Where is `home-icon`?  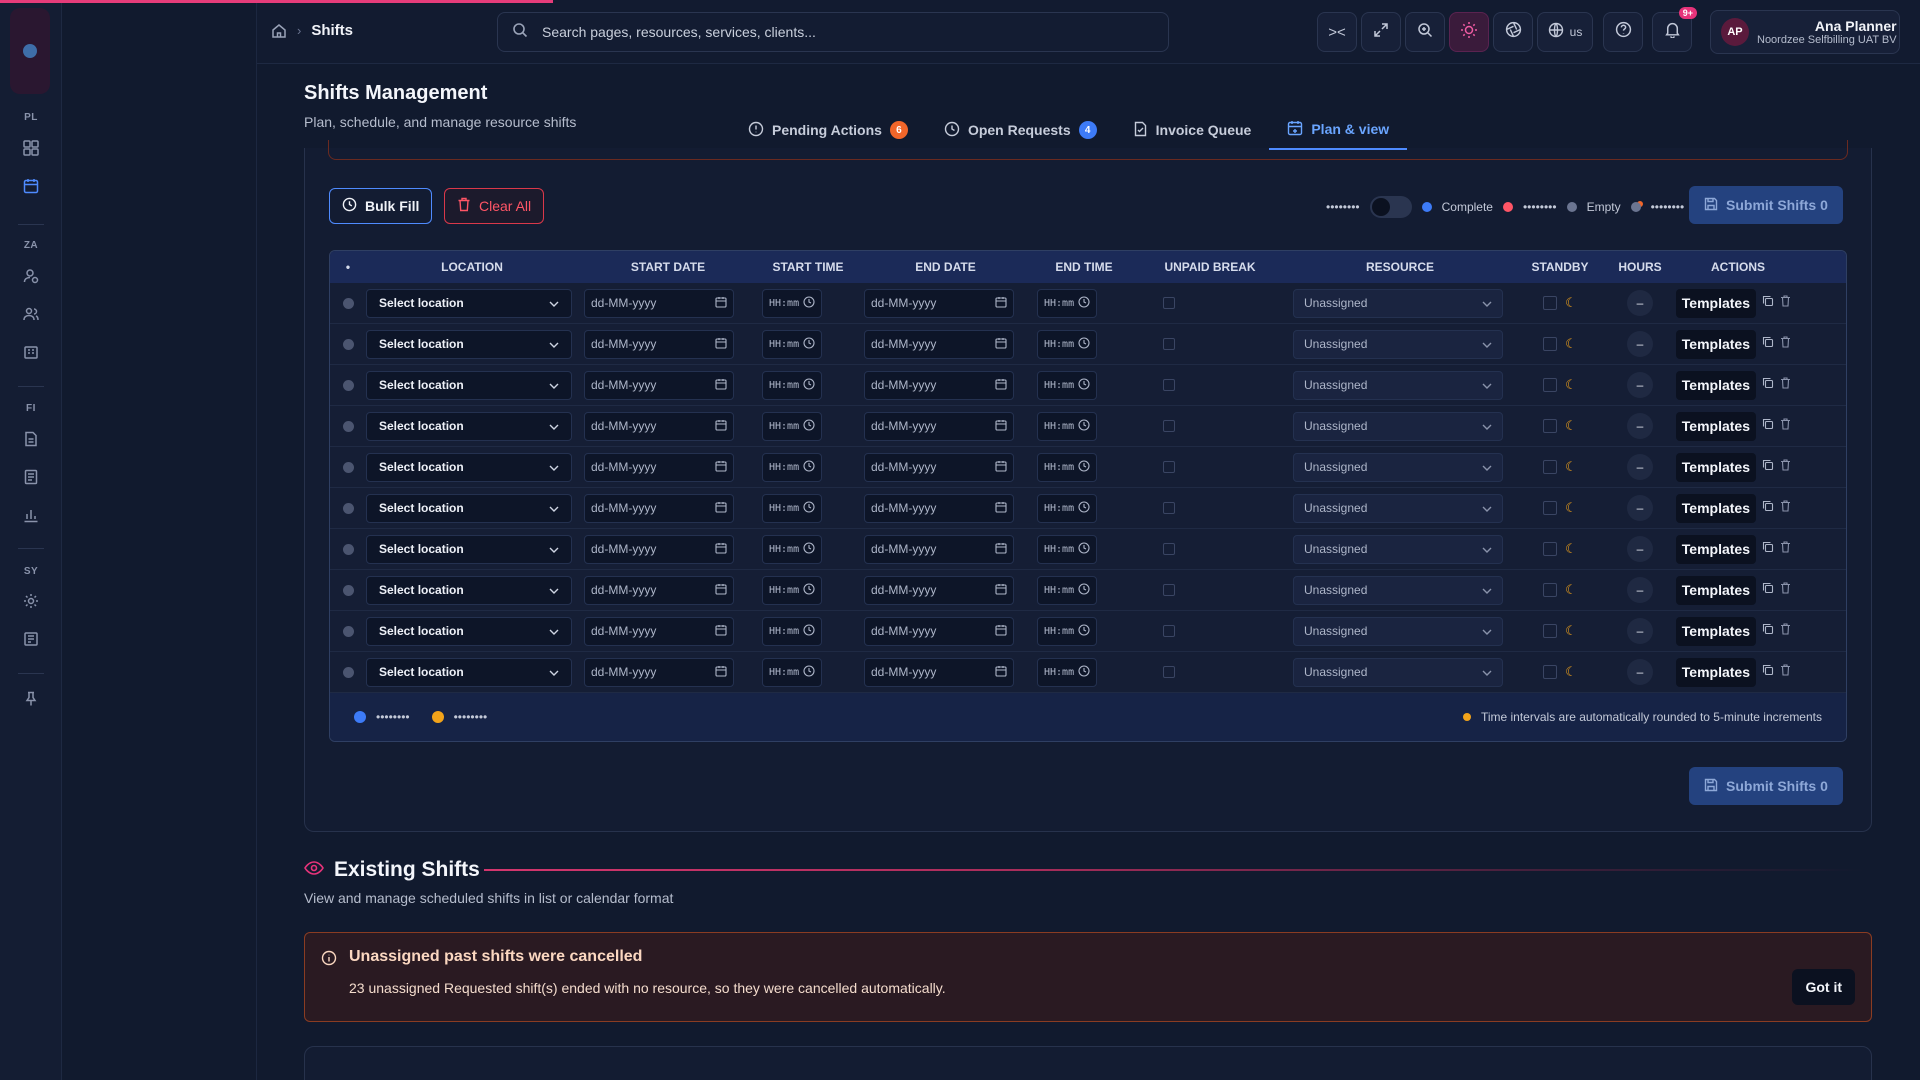 home-icon is located at coordinates (279, 31).